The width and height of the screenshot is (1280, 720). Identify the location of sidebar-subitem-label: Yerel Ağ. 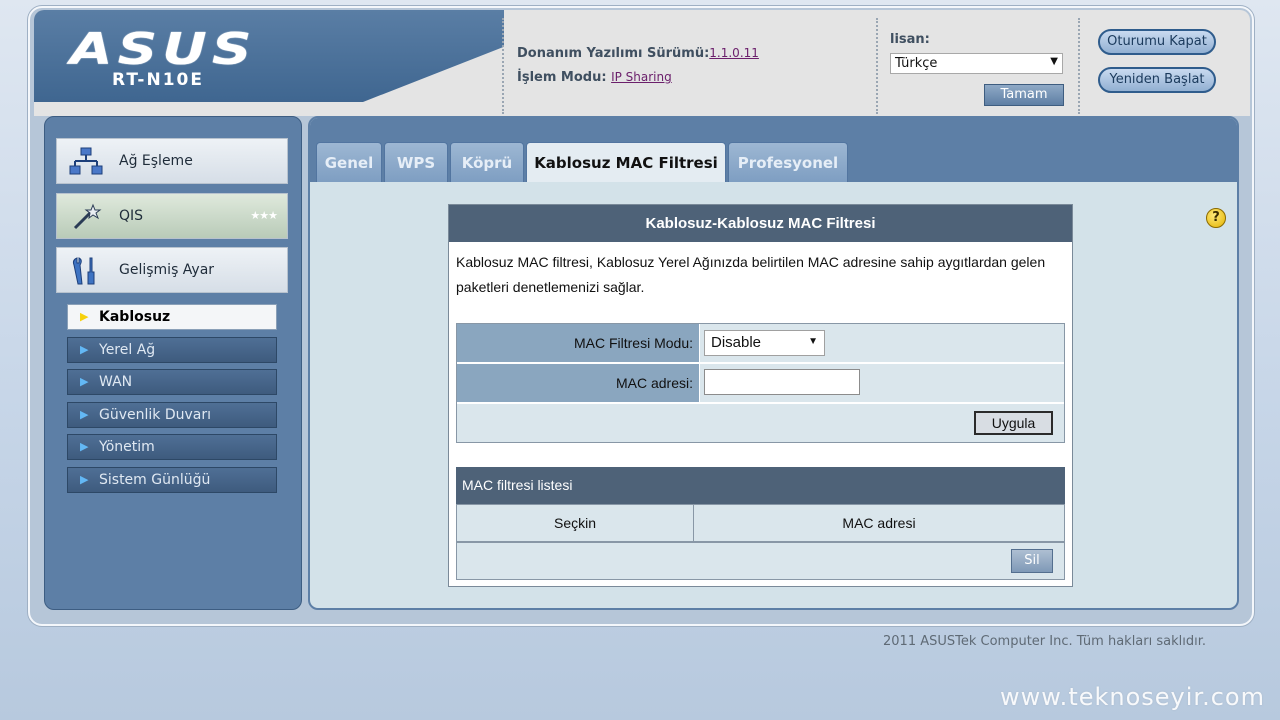
(127, 350).